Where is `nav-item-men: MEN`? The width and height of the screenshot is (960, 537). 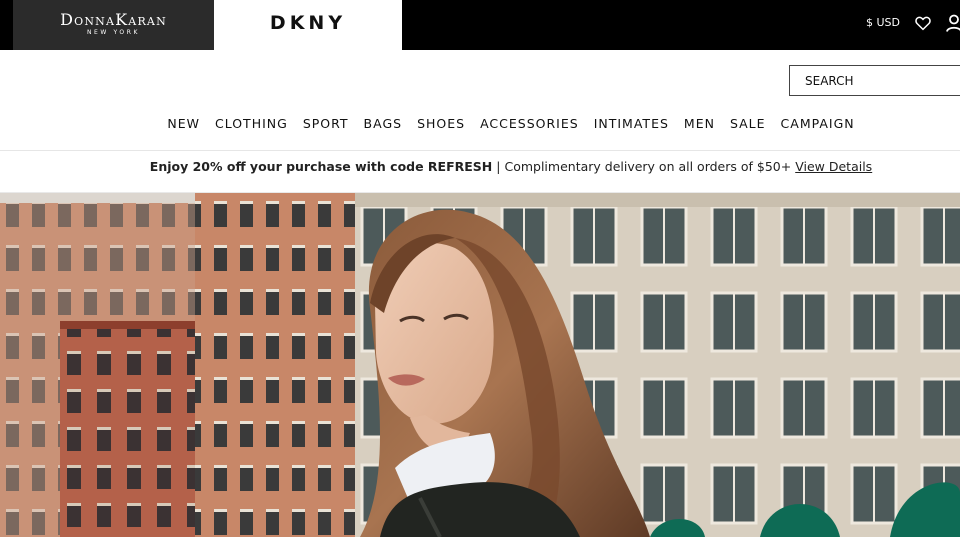 nav-item-men: MEN is located at coordinates (699, 125).